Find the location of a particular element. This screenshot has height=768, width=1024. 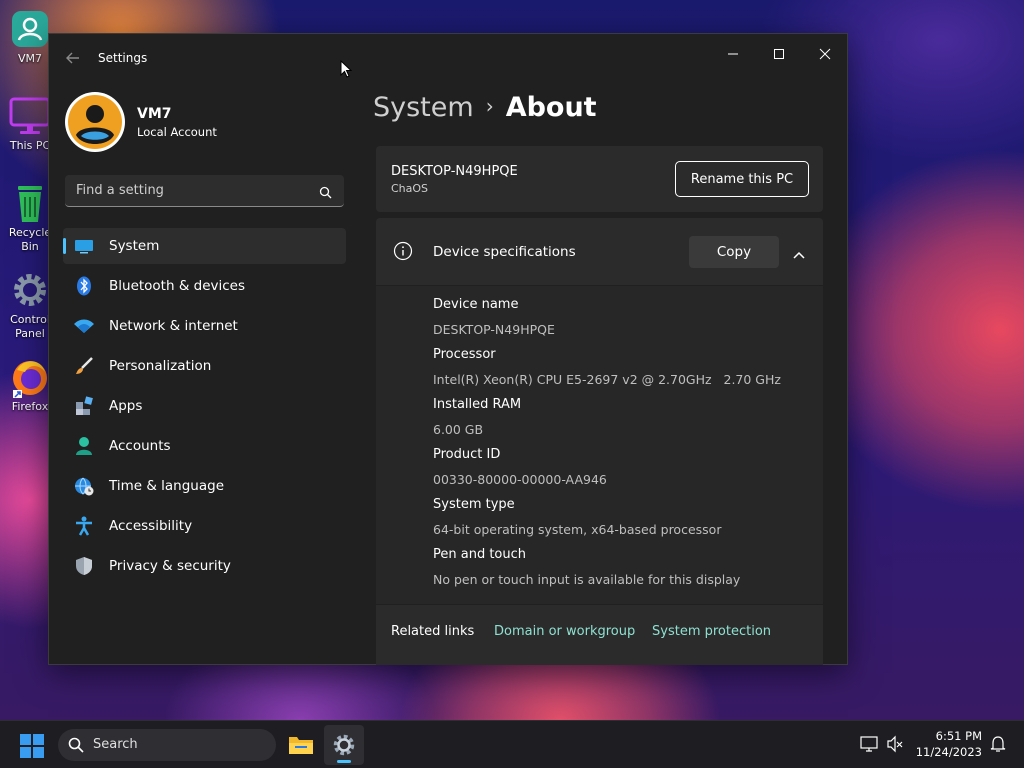

wifi-icon is located at coordinates (84, 326).